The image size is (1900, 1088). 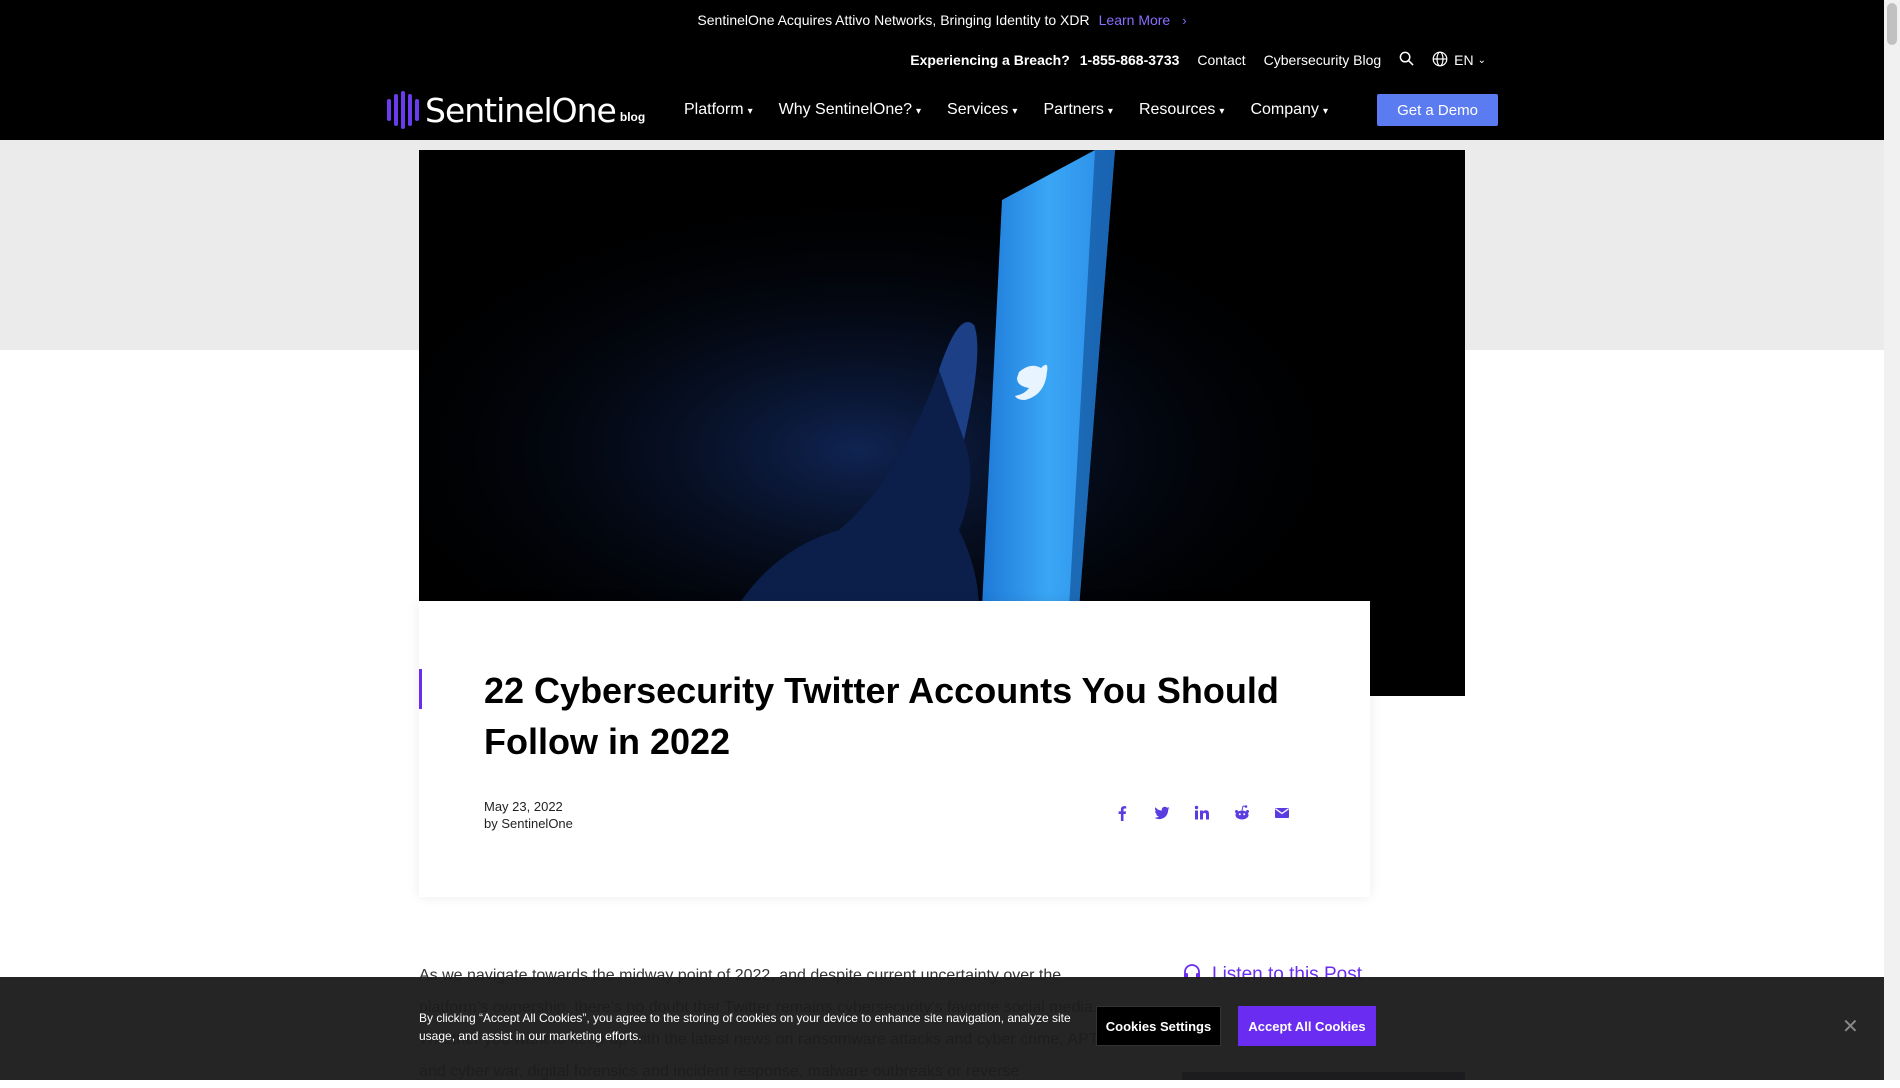 I want to click on logo-wordmark: SentinelOne, so click(x=521, y=110).